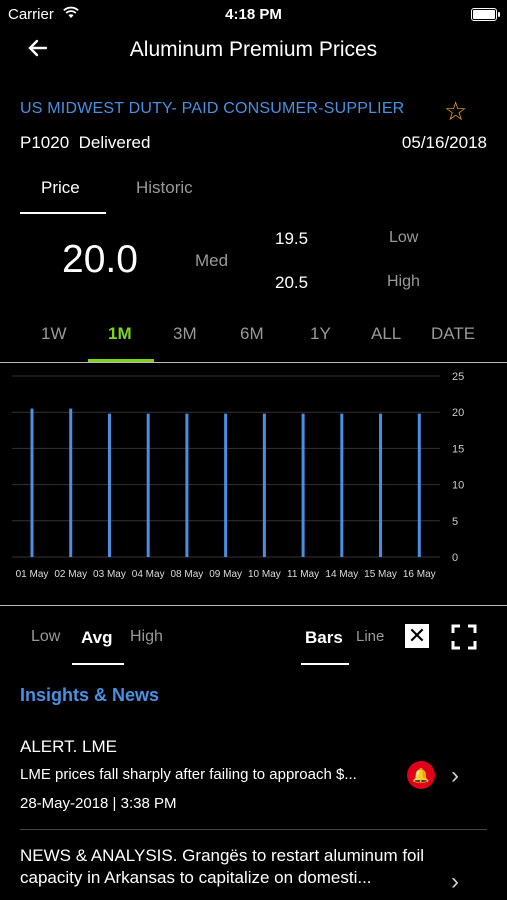 This screenshot has height=900, width=507. What do you see at coordinates (100, 259) in the screenshot?
I see `price-value: 20.0` at bounding box center [100, 259].